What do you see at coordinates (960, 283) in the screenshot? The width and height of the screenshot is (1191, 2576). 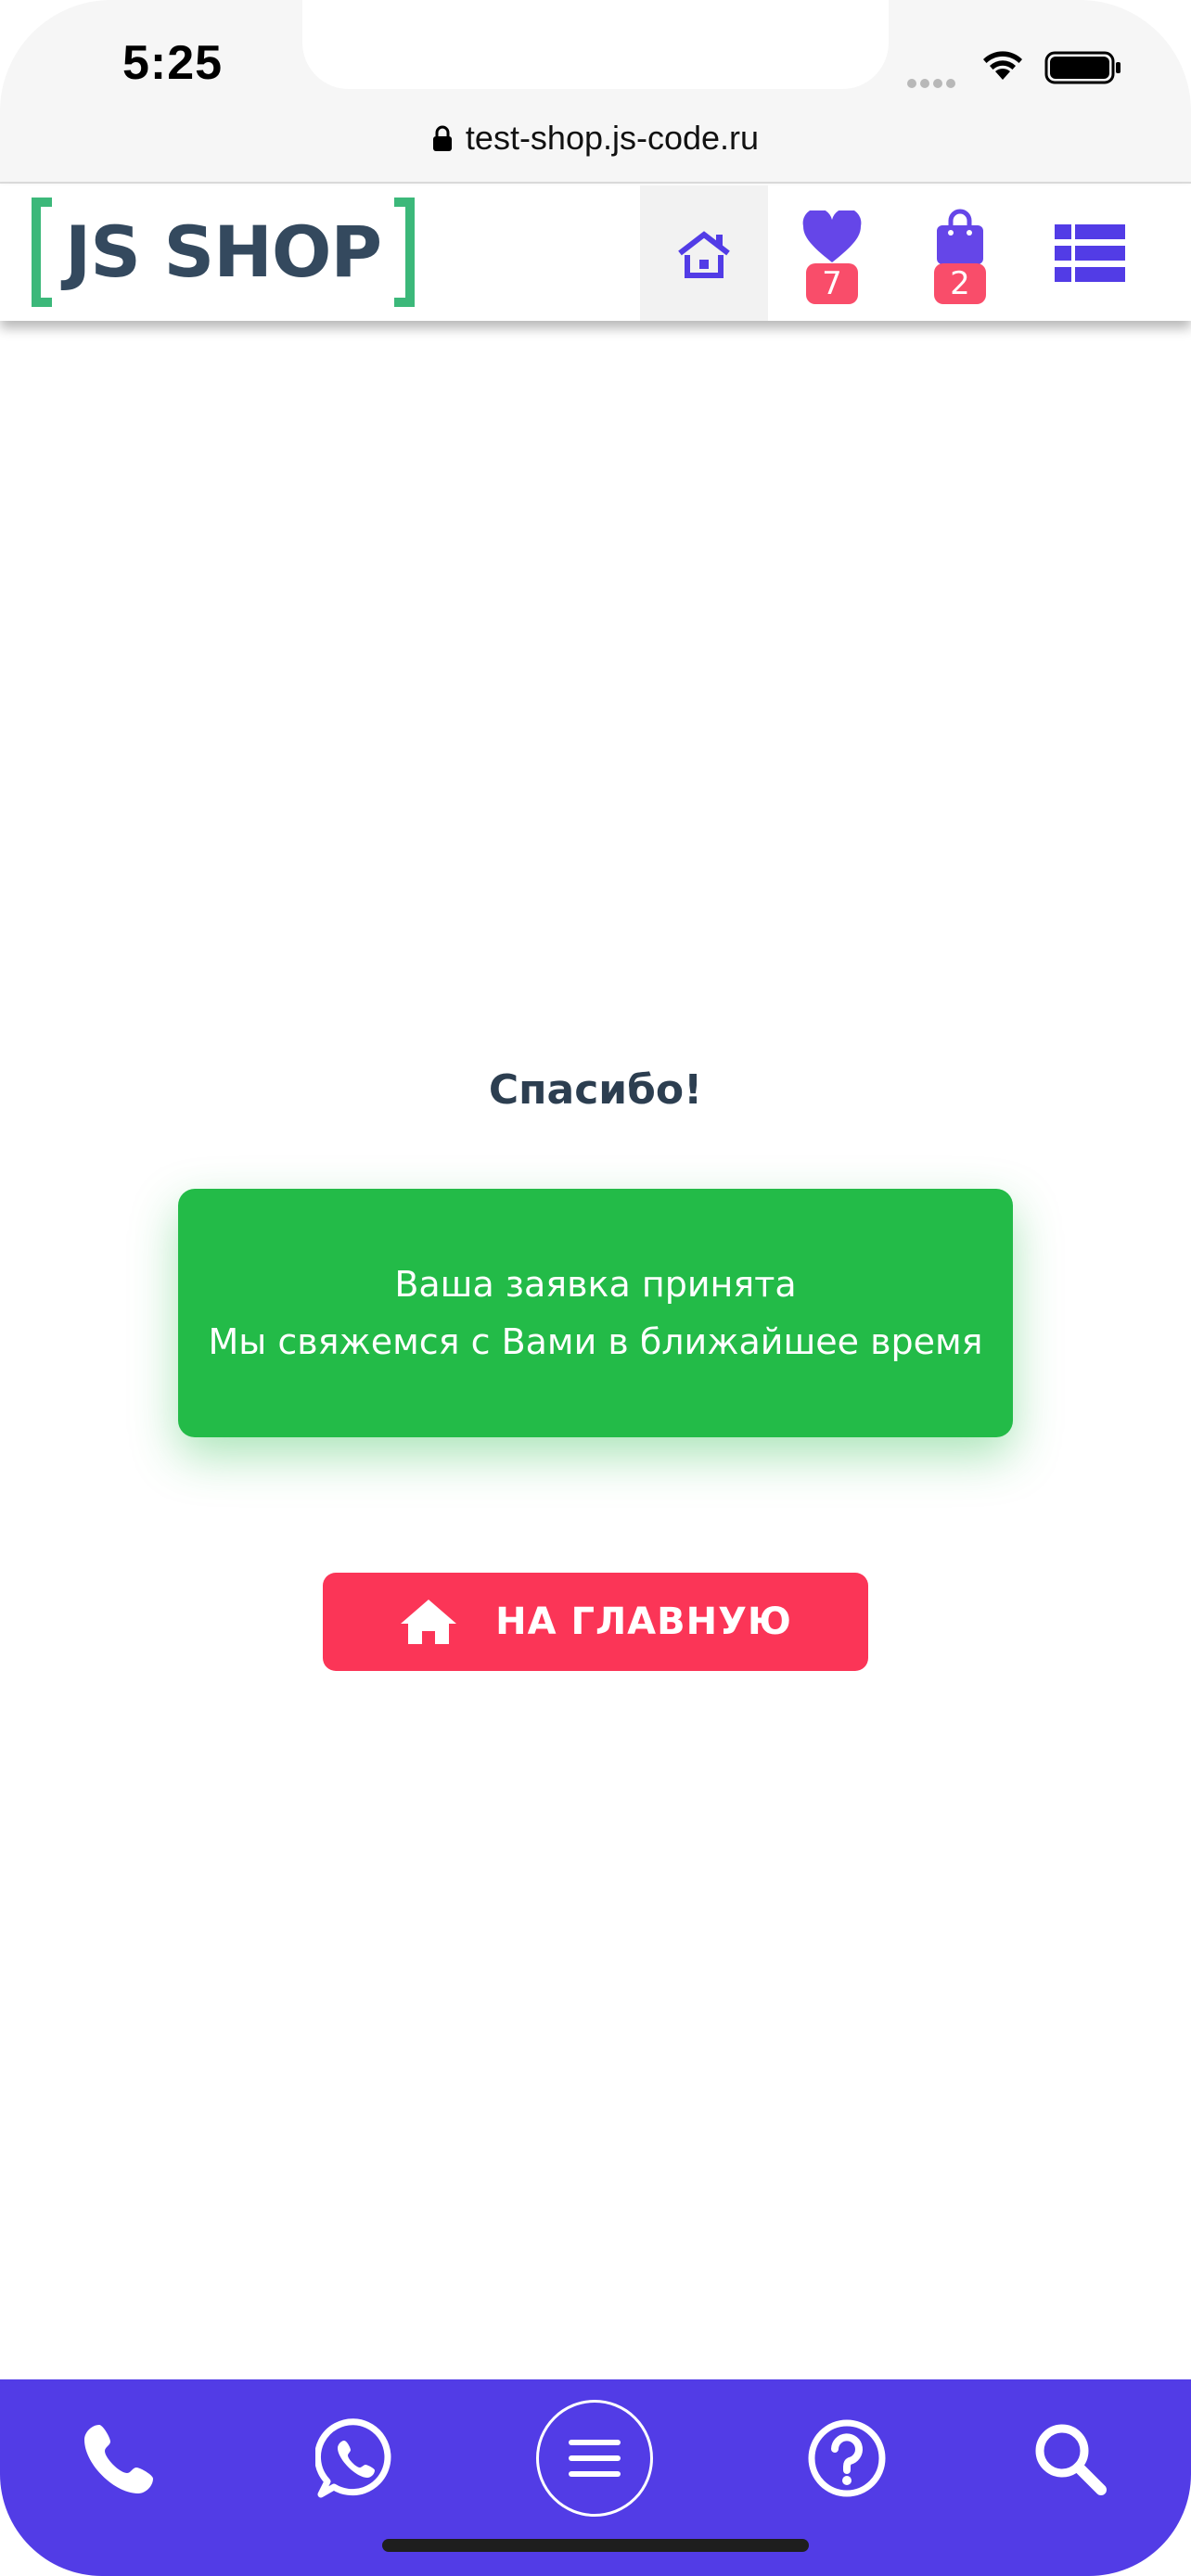 I see `cart-count-badge: 2` at bounding box center [960, 283].